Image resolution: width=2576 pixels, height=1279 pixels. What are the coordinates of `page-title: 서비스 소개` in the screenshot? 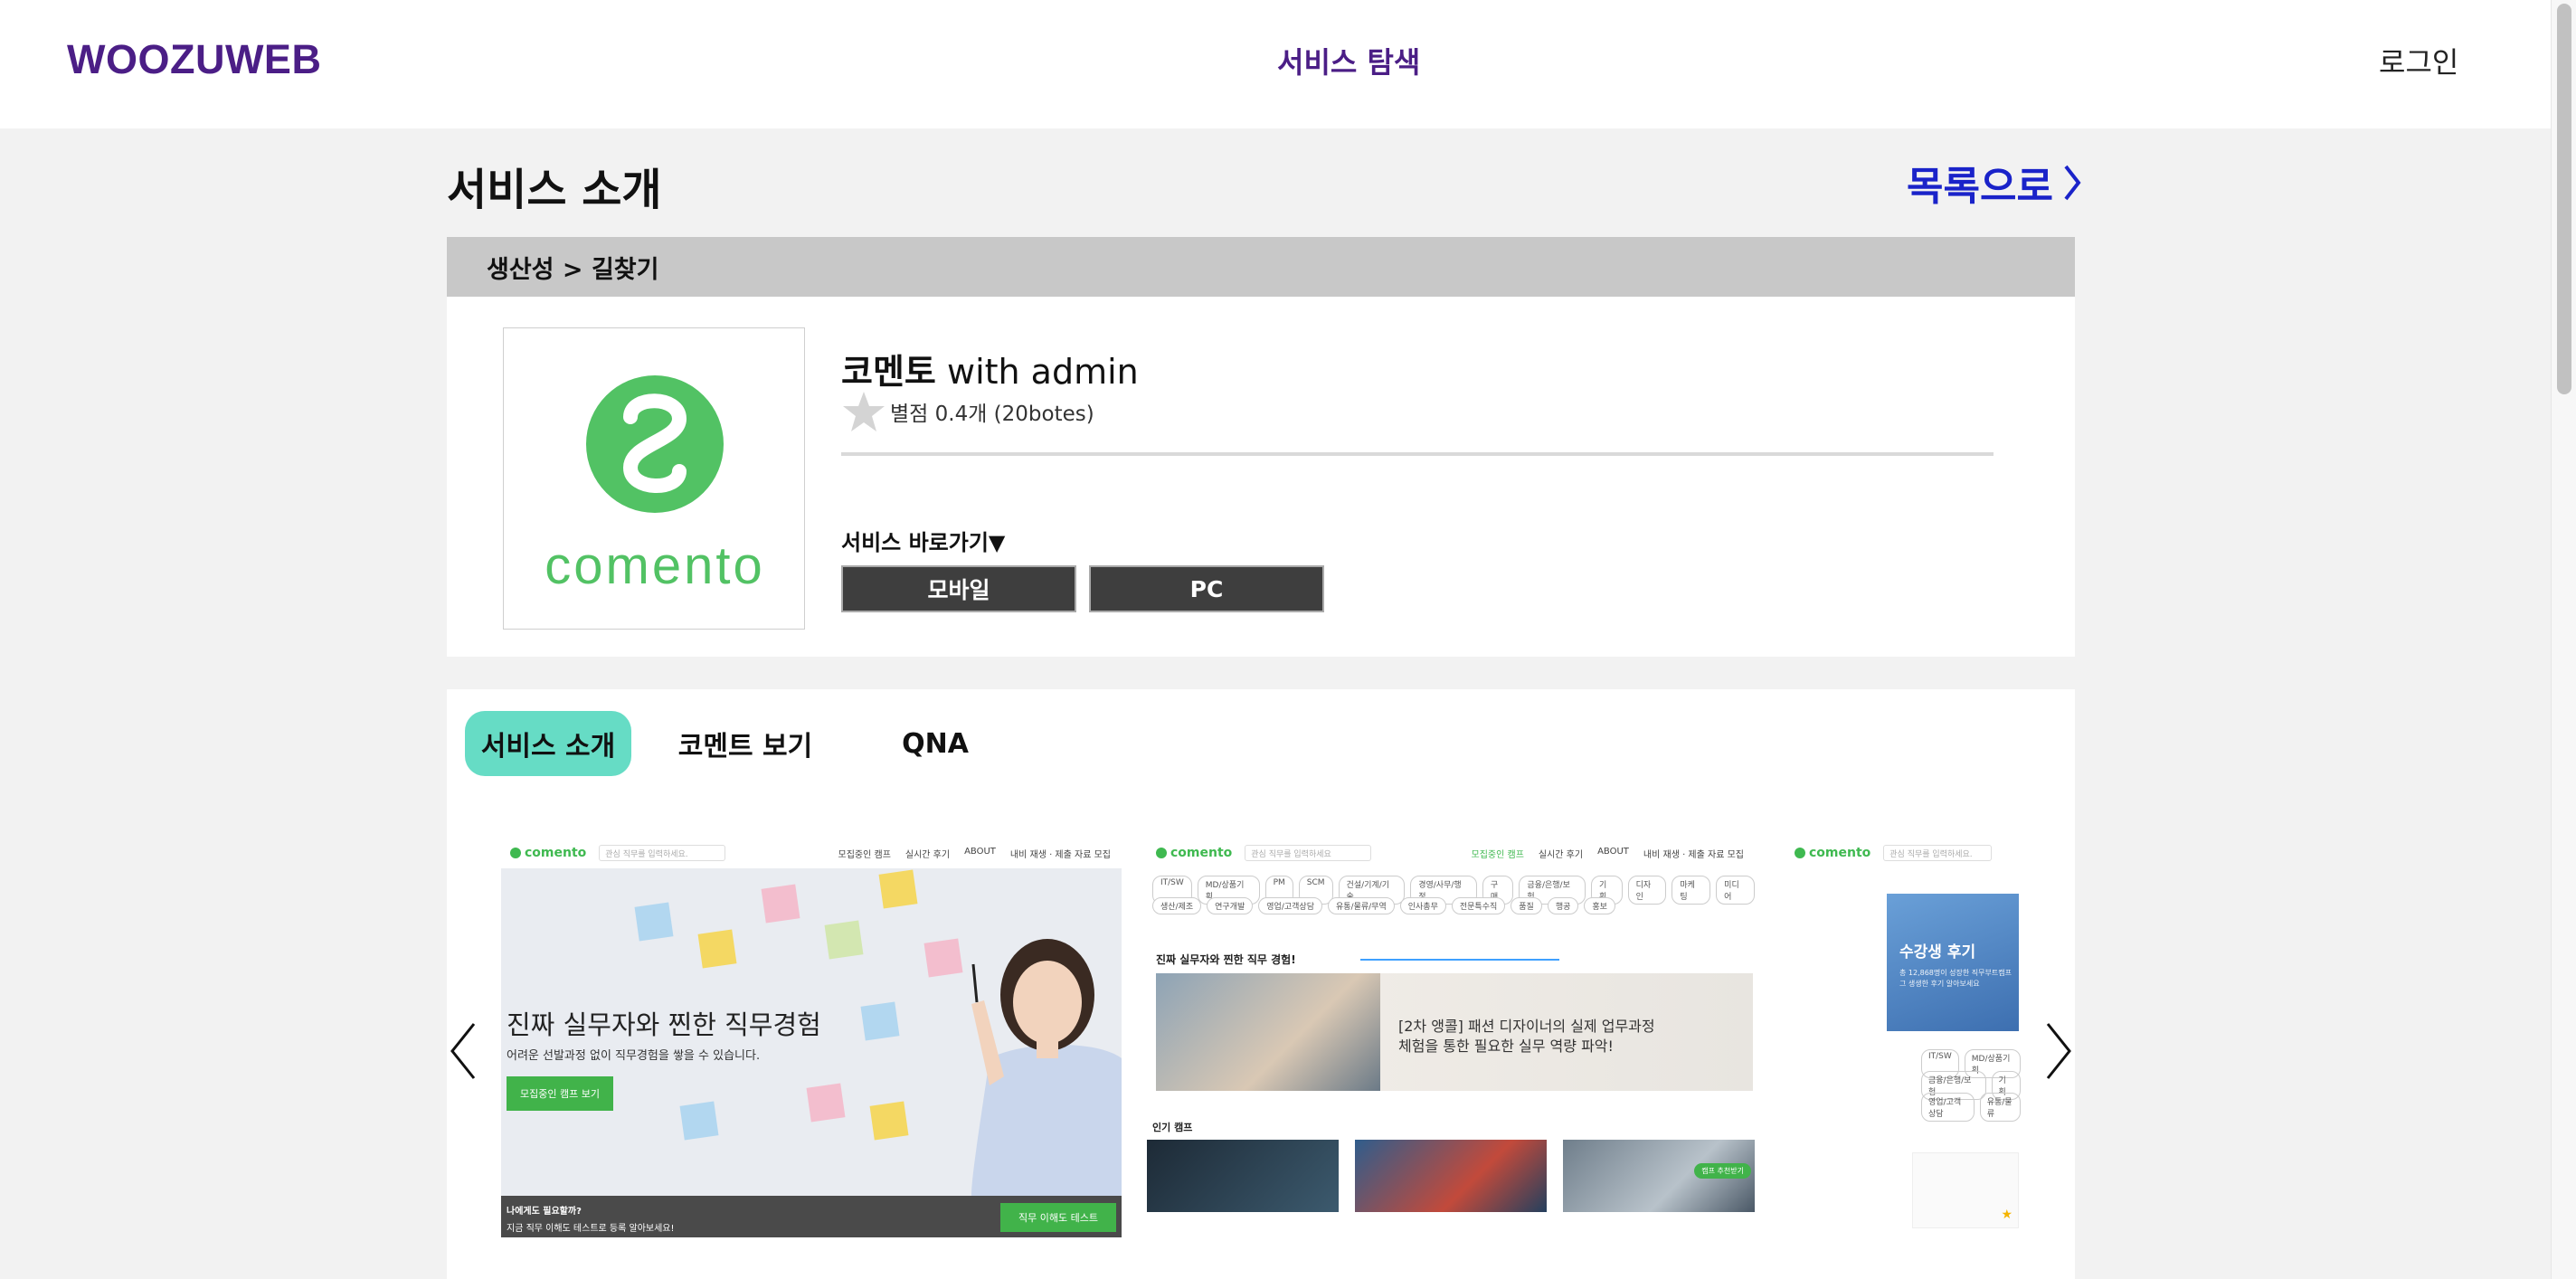 It's located at (554, 190).